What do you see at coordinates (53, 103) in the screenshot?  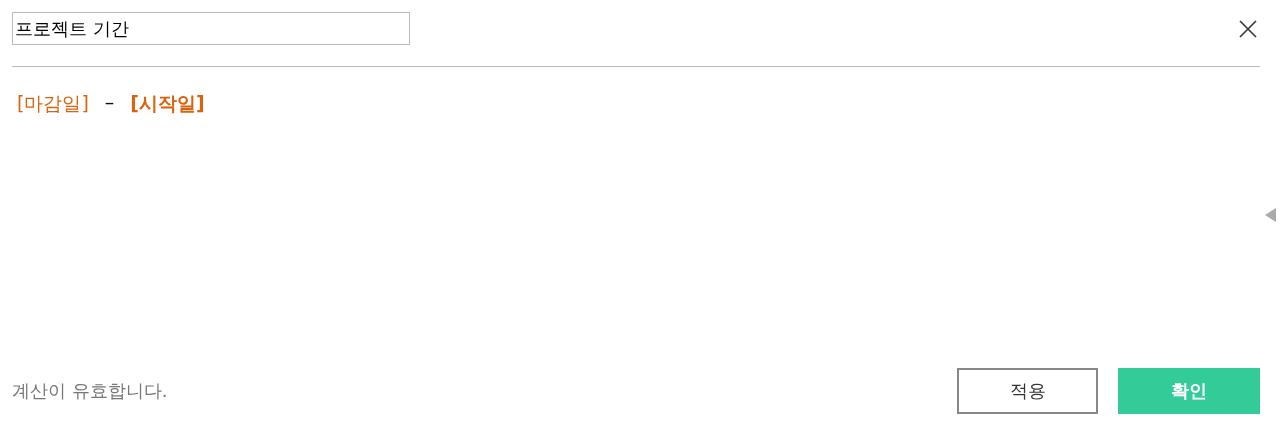 I see `field-reference: [마감일]` at bounding box center [53, 103].